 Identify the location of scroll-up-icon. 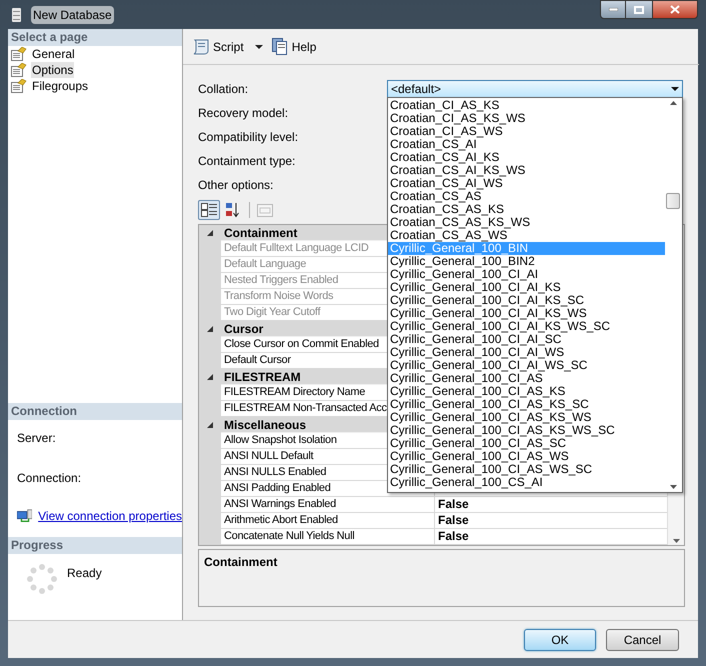
(673, 103).